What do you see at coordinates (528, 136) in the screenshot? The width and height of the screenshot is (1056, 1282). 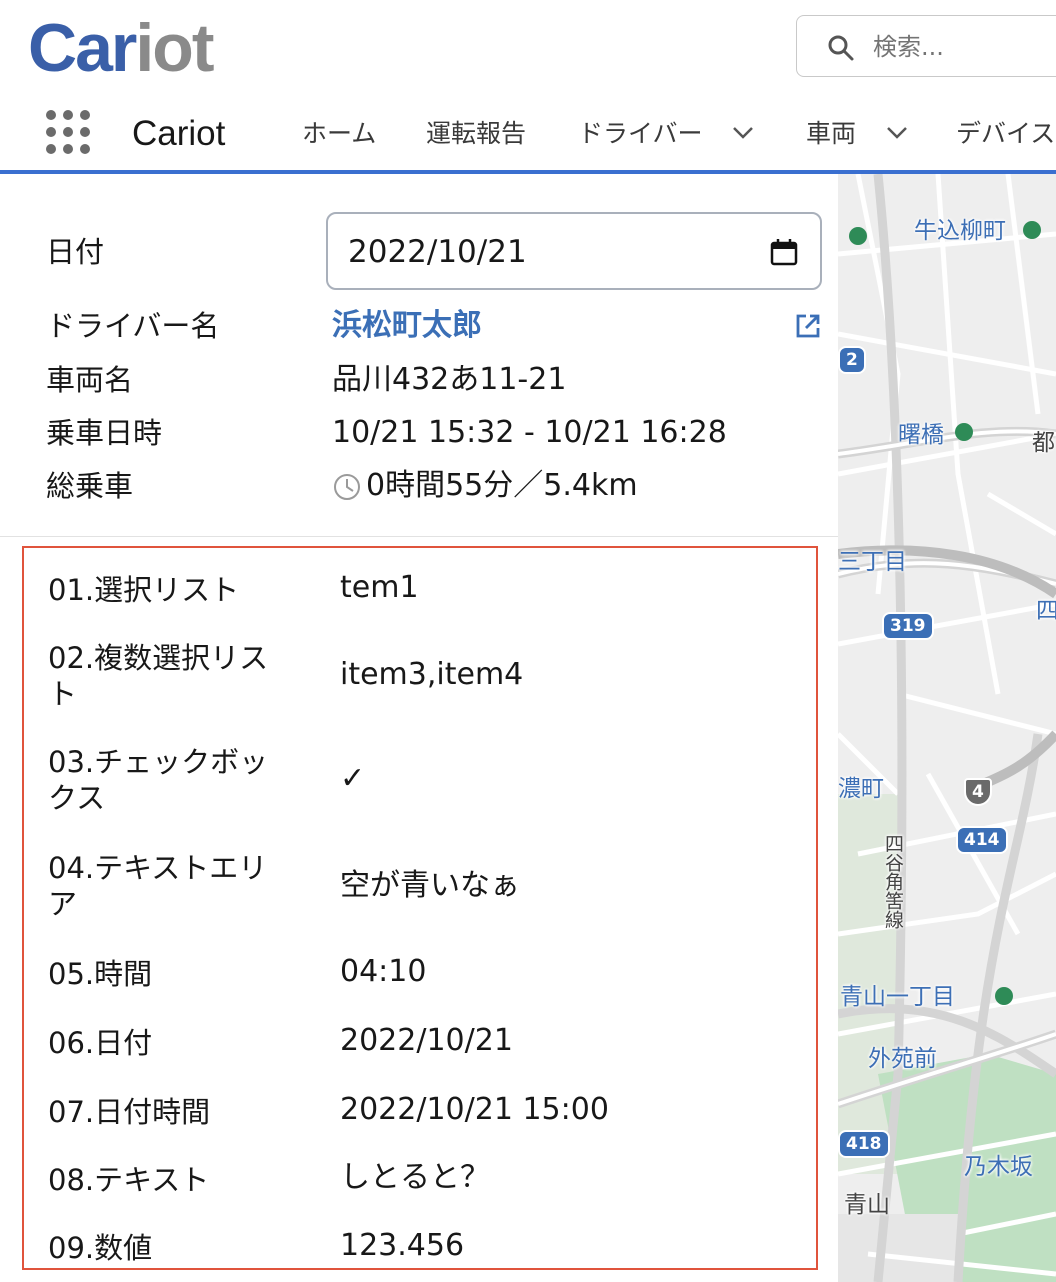 I see `navigation-bar: Cariot ホーム 運転報告 ドライバー 車両 デバイス` at bounding box center [528, 136].